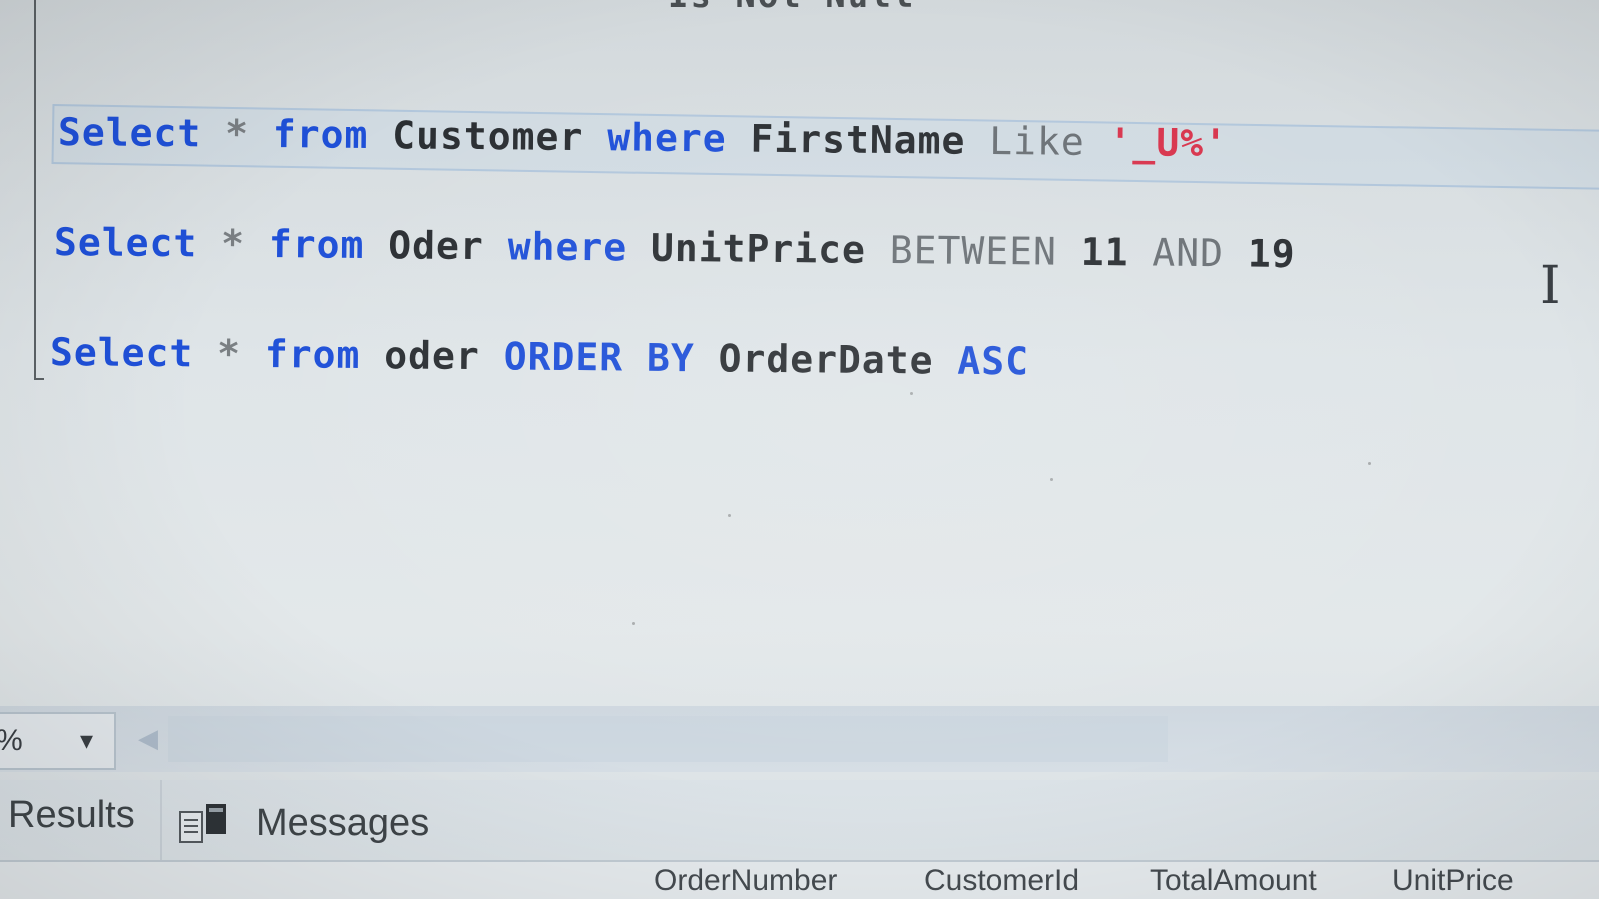 The height and width of the screenshot is (899, 1599). I want to click on code-token: OrderDate, so click(826, 359).